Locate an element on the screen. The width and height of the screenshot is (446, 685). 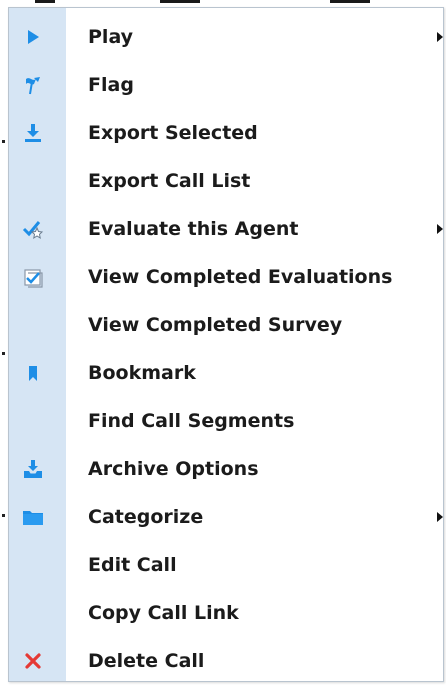
menu-item-label: Copy Call Link is located at coordinates (163, 613).